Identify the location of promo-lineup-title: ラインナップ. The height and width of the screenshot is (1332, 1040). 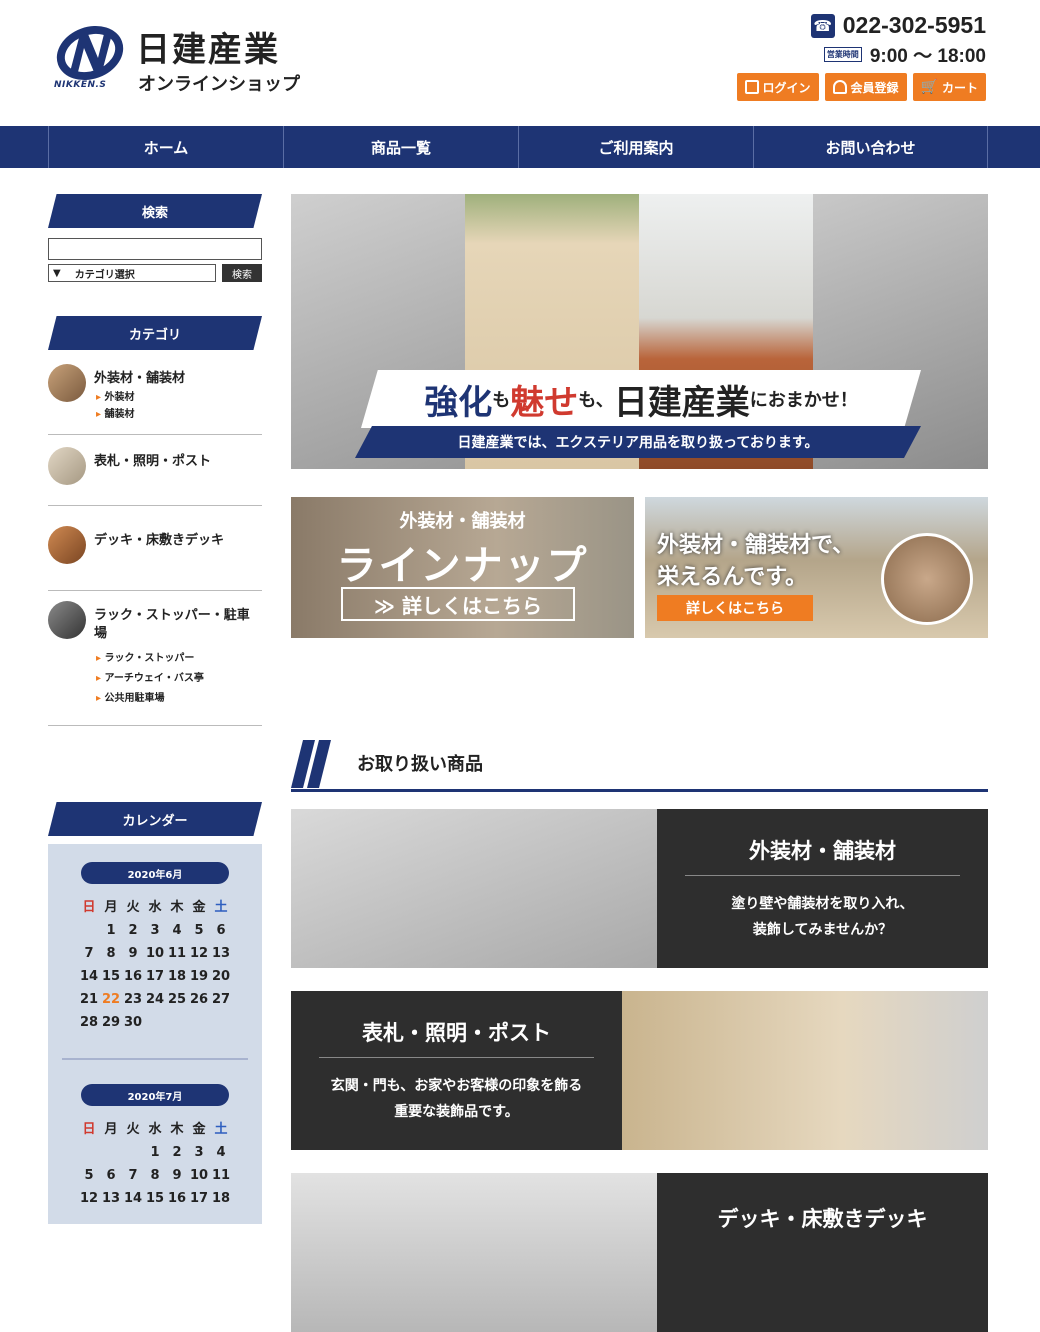
(462, 566).